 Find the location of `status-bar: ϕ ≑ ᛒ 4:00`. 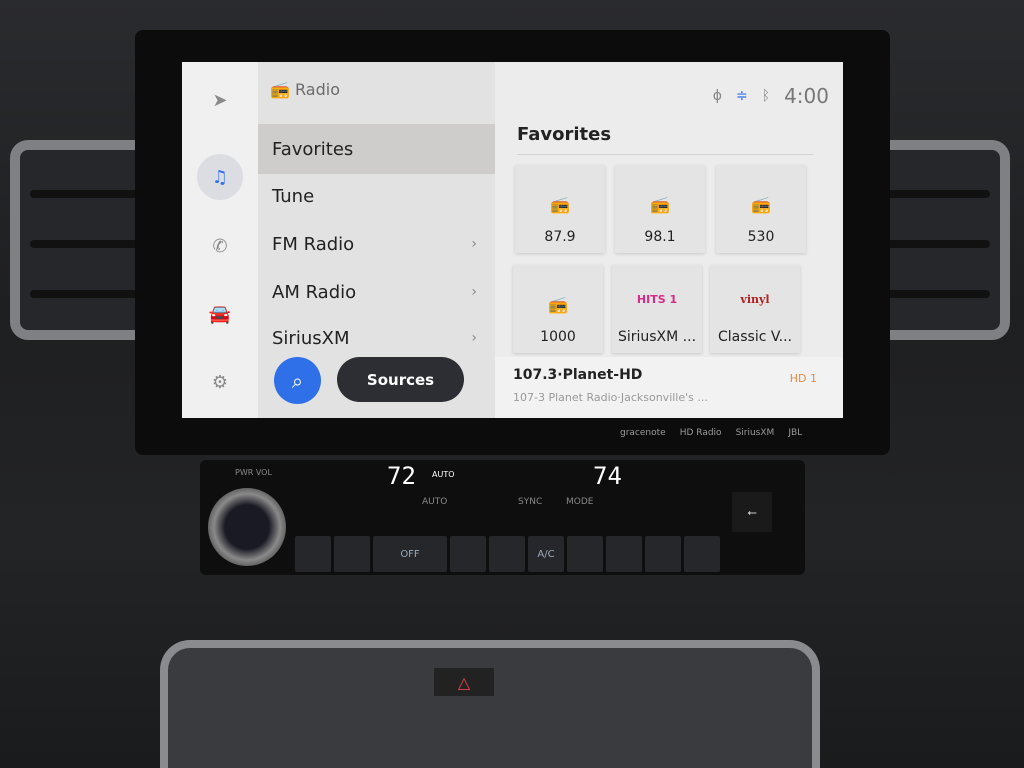

status-bar: ϕ ≑ ᛒ 4:00 is located at coordinates (771, 96).